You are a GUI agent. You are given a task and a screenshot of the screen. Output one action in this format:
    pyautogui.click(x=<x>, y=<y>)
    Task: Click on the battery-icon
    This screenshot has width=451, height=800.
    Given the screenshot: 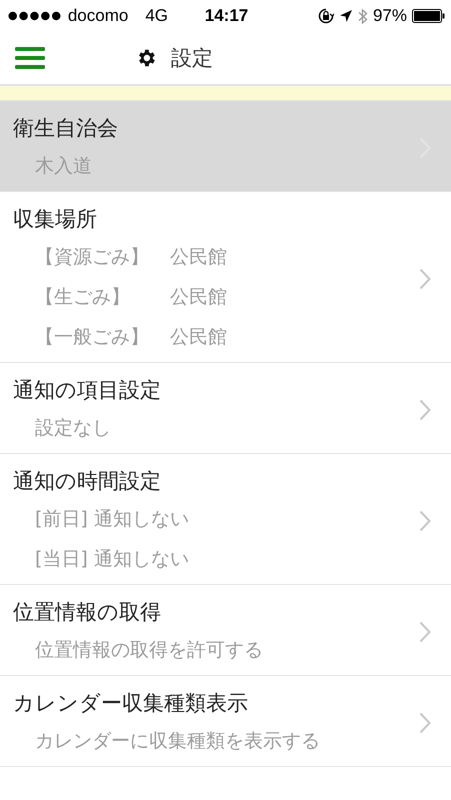 What is the action you would take?
    pyautogui.click(x=428, y=16)
    